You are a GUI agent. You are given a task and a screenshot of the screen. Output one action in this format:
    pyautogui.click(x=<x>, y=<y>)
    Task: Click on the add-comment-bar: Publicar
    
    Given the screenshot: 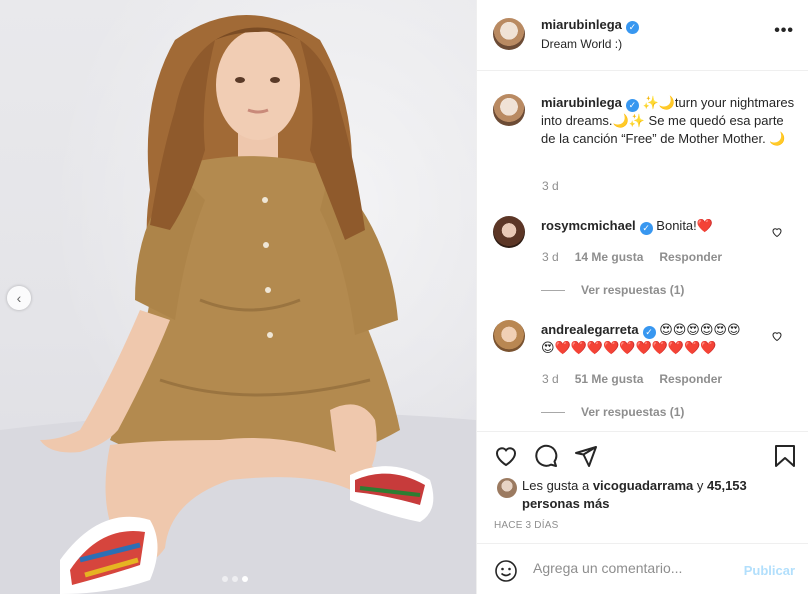 What is the action you would take?
    pyautogui.click(x=642, y=568)
    